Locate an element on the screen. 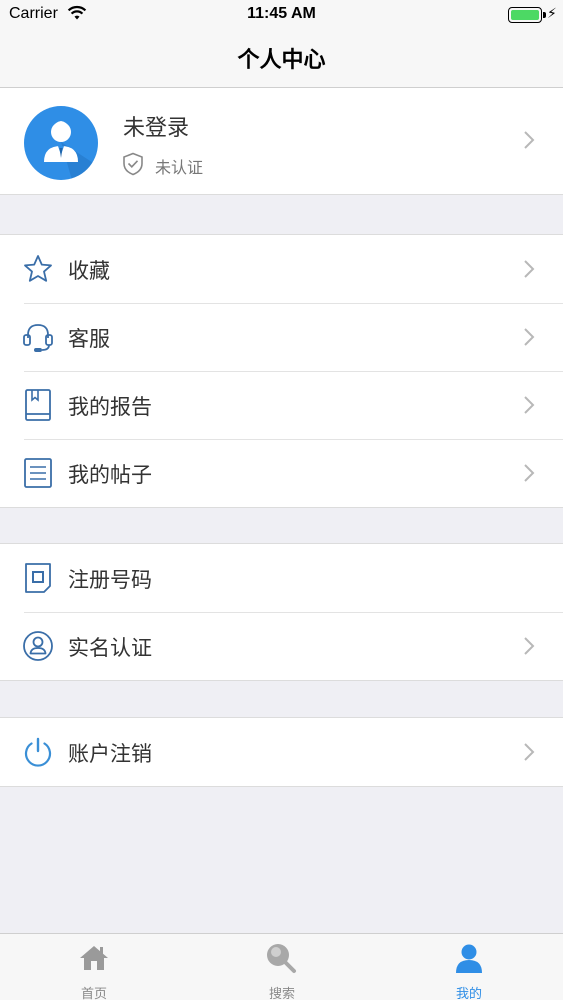 The image size is (563, 1000). clock: 11:45 AM is located at coordinates (281, 13).